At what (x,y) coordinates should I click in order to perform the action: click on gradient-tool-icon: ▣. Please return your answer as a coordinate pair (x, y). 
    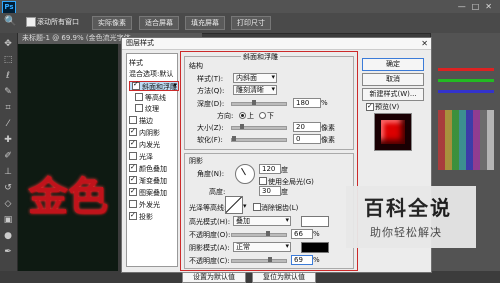
    Looking at the image, I should click on (8, 220).